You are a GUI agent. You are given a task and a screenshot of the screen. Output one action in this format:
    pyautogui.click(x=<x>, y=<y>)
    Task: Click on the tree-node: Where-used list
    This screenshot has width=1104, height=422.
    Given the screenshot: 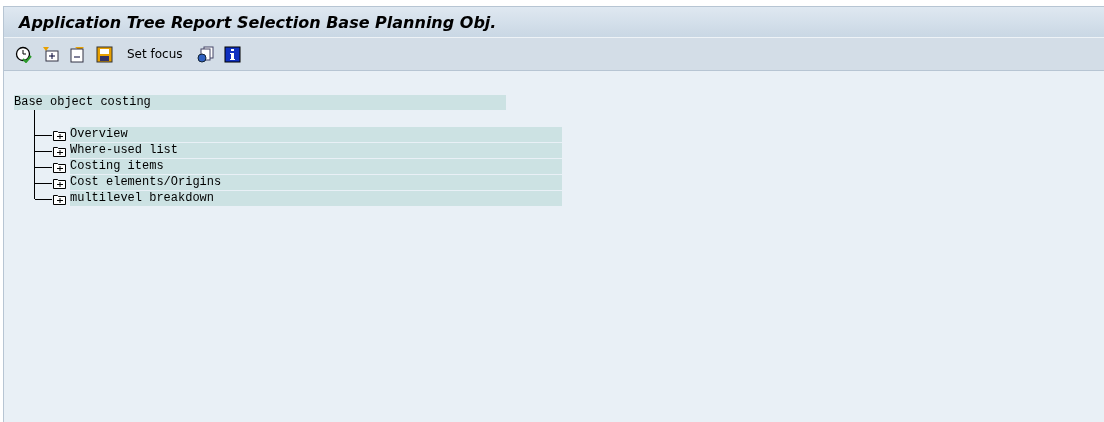 What is the action you would take?
    pyautogui.click(x=316, y=150)
    